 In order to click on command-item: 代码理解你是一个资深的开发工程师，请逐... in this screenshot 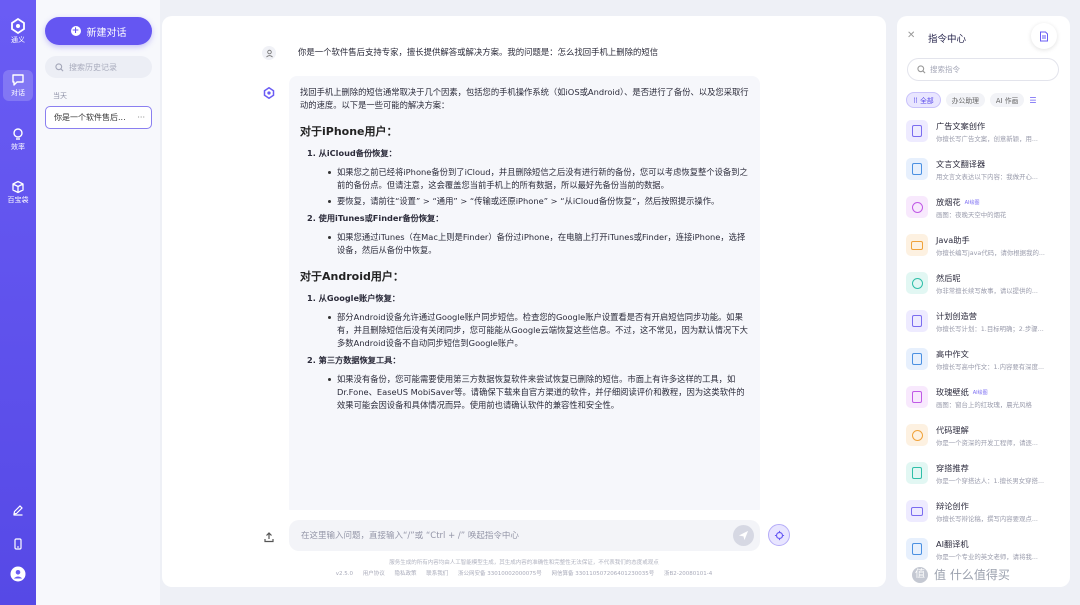, I will do `click(985, 438)`.